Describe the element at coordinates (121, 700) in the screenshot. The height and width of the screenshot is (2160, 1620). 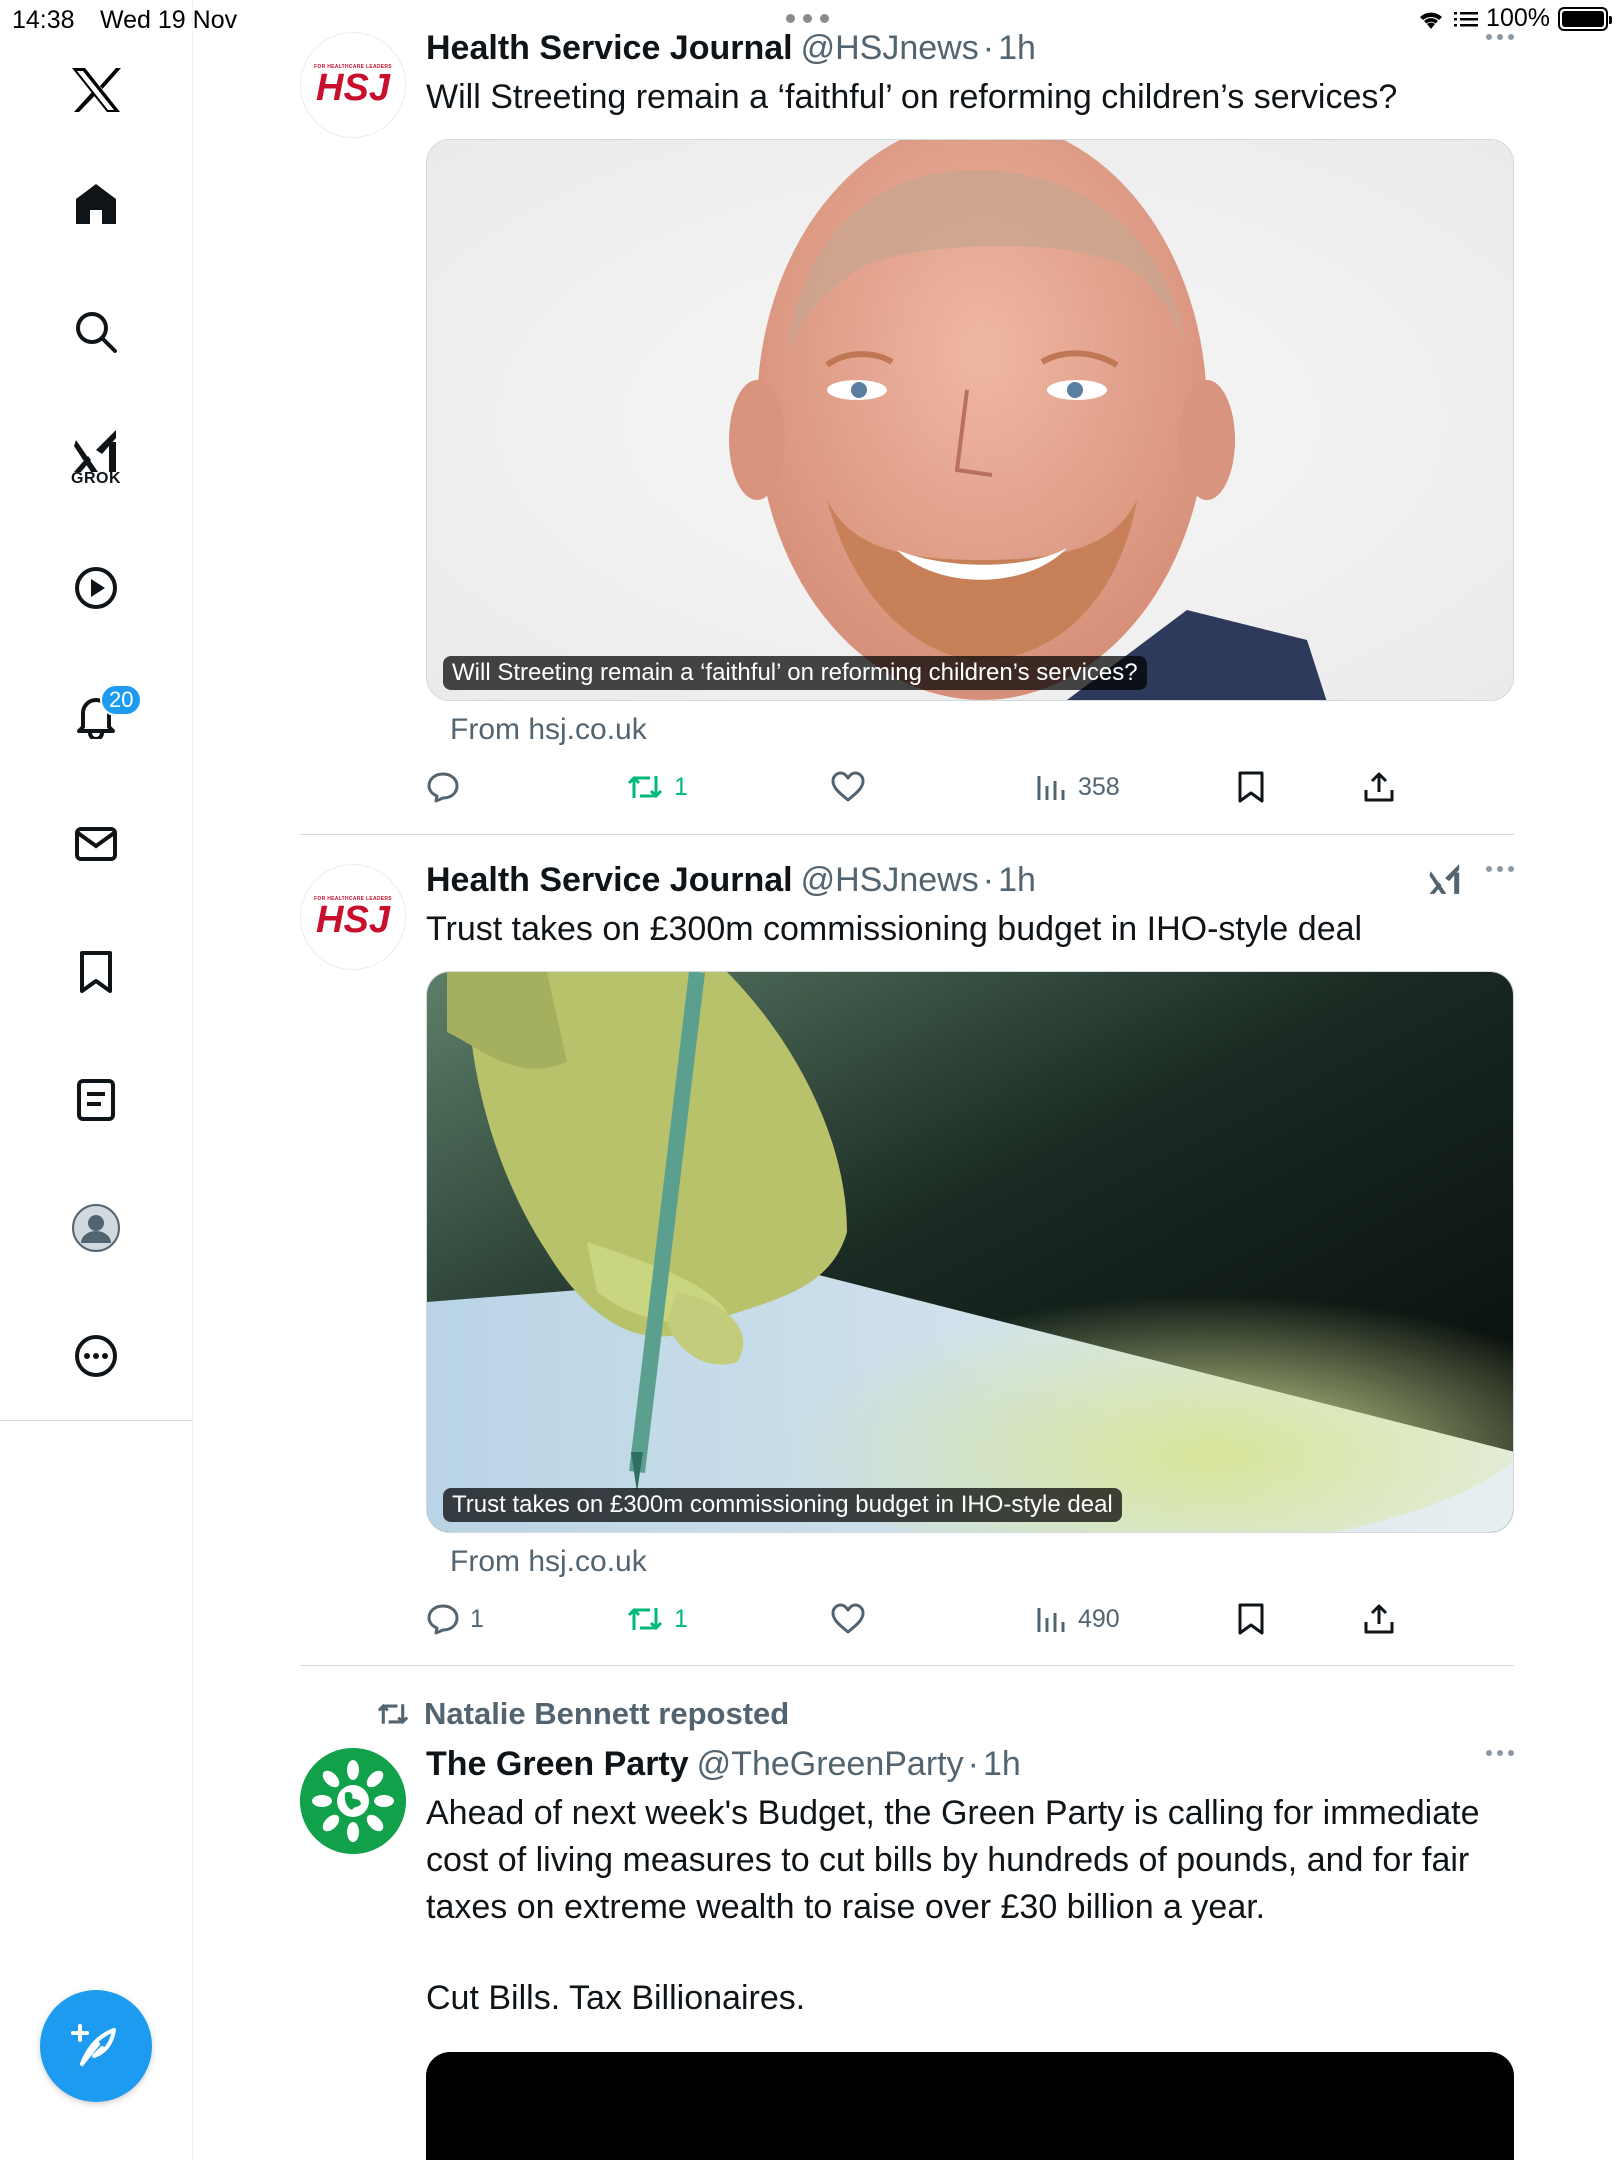
I see `notification-badge: 20` at that location.